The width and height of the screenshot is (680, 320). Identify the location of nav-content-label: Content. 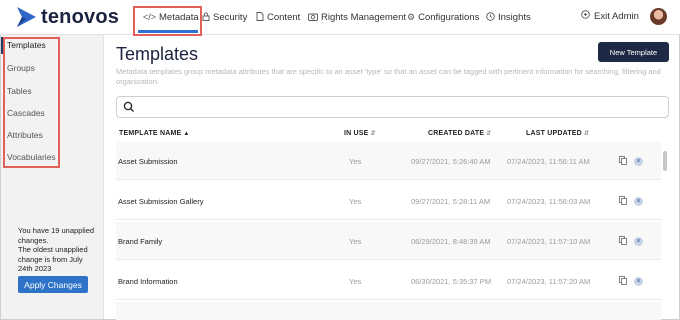
(284, 17).